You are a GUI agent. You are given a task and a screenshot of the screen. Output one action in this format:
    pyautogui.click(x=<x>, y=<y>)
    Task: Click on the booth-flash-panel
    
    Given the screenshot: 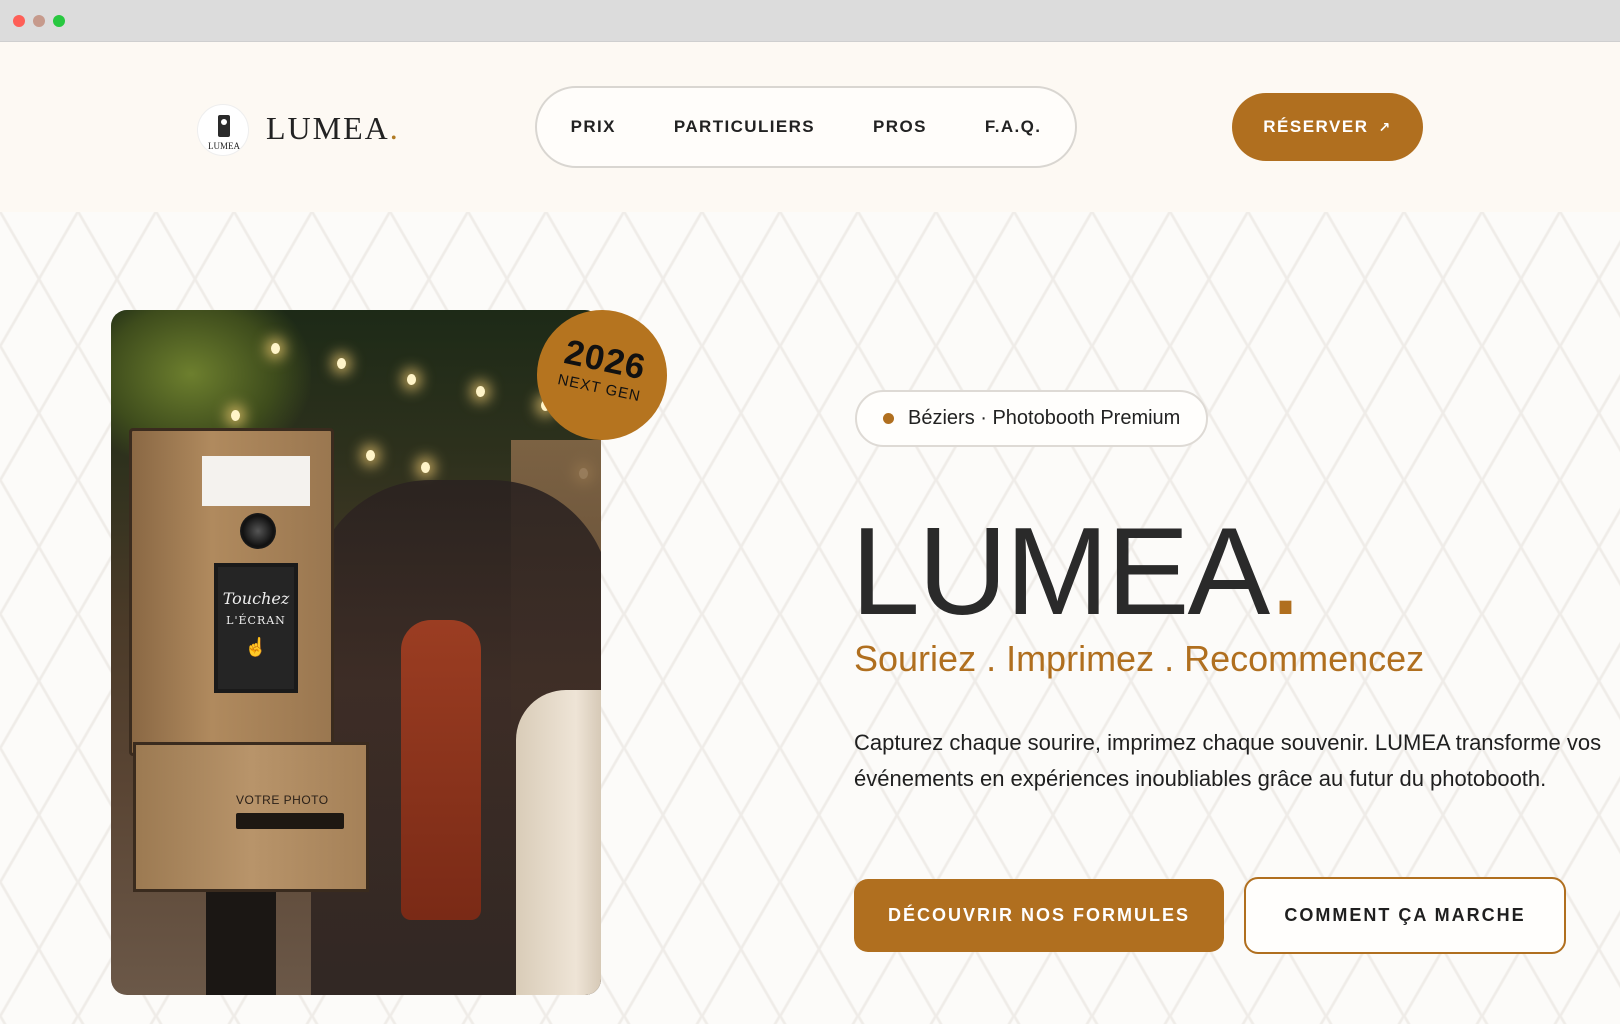 What is the action you would take?
    pyautogui.click(x=256, y=481)
    